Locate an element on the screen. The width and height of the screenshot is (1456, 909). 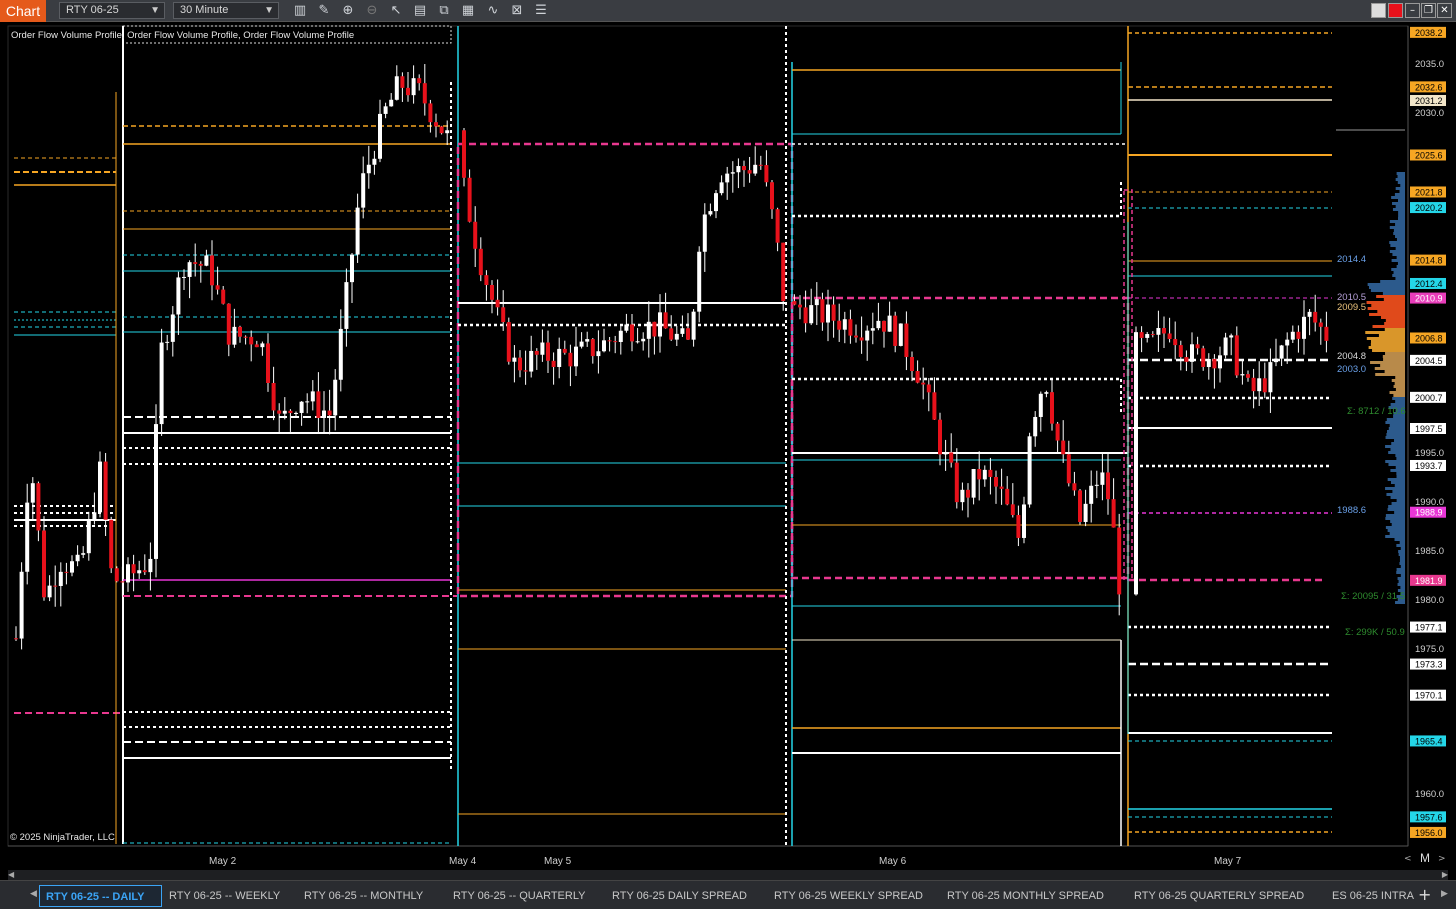
tab-rty-weekly-spread: RTY 06-25 WEEKLY SPREAD is located at coordinates (848, 896).